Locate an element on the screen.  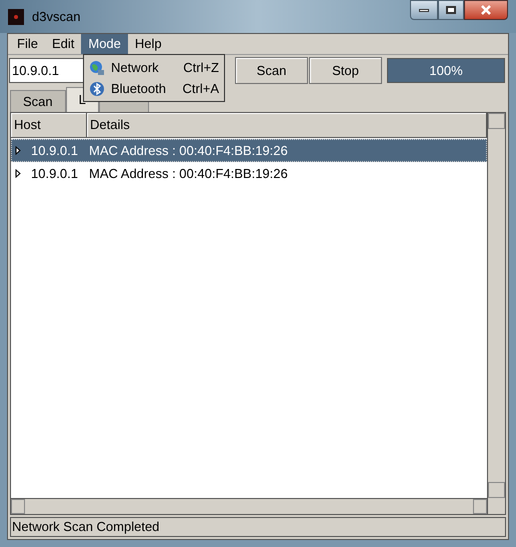
status-text: Network Scan Completed is located at coordinates (86, 527).